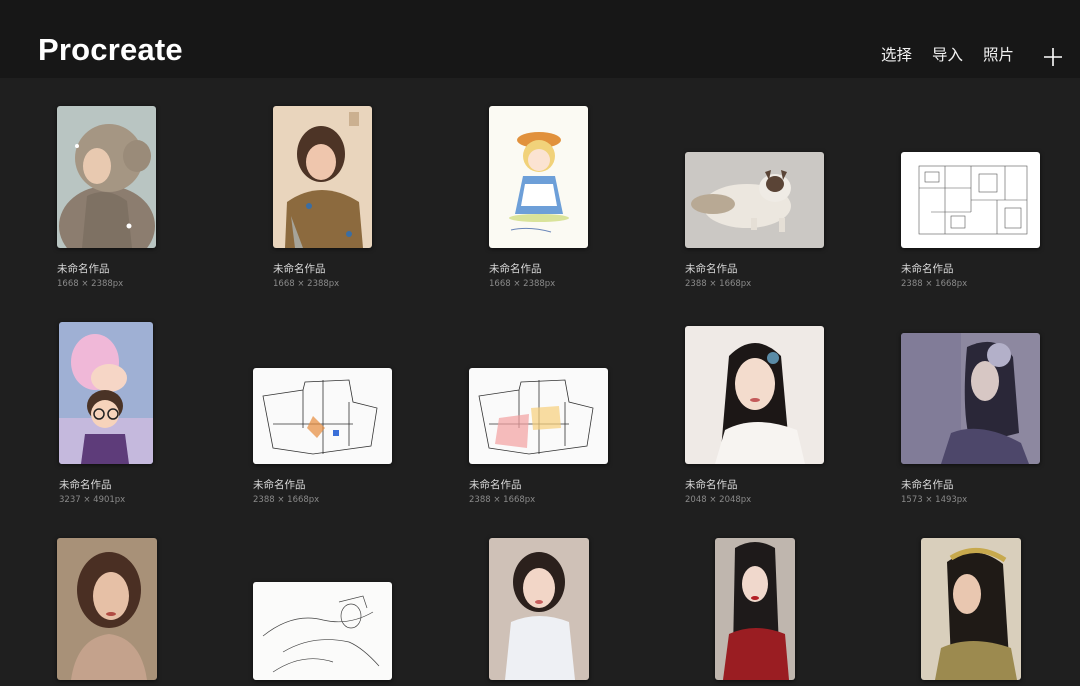 Image resolution: width=1080 pixels, height=686 pixels. I want to click on select-button: 选择, so click(896, 55).